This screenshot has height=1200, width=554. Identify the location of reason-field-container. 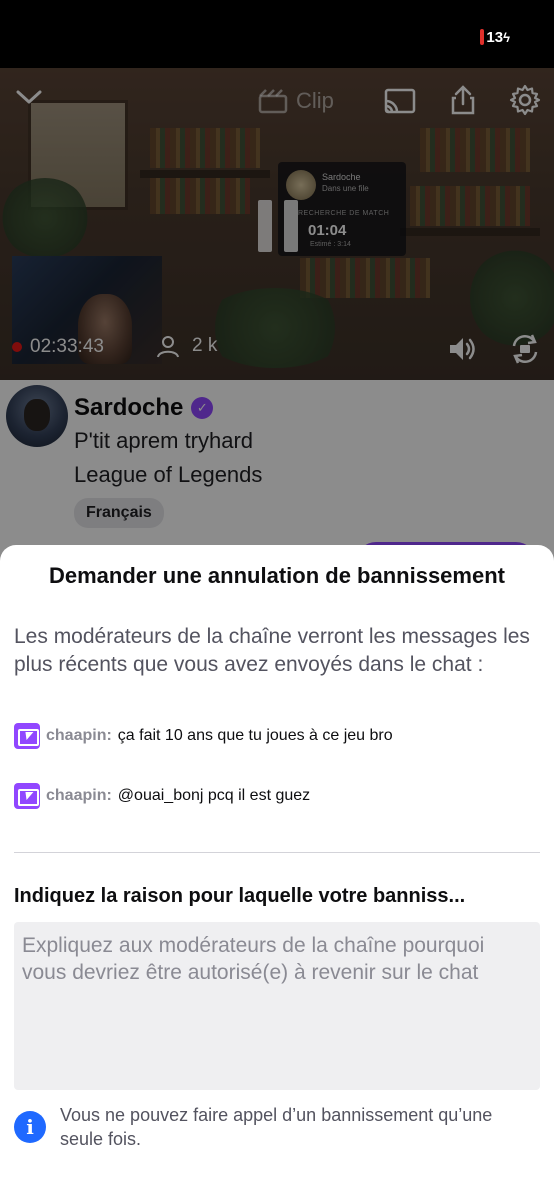
(277, 1006).